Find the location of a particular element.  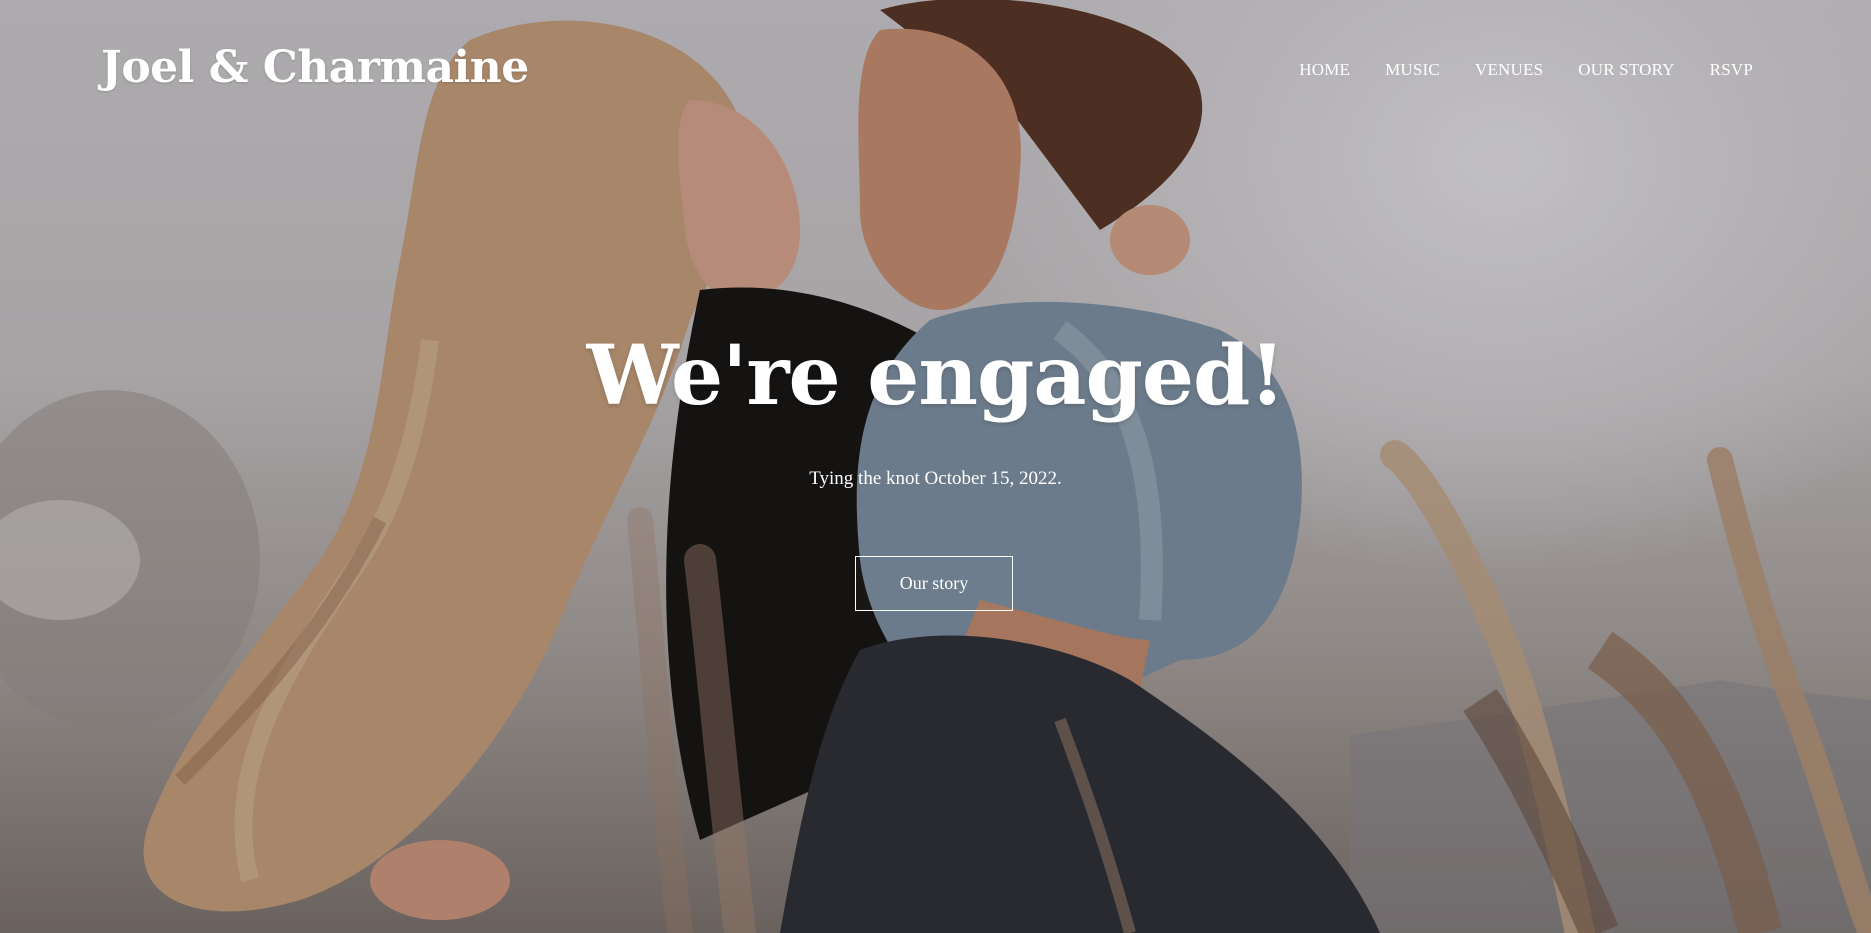

our-story-button: Our story is located at coordinates (934, 583).